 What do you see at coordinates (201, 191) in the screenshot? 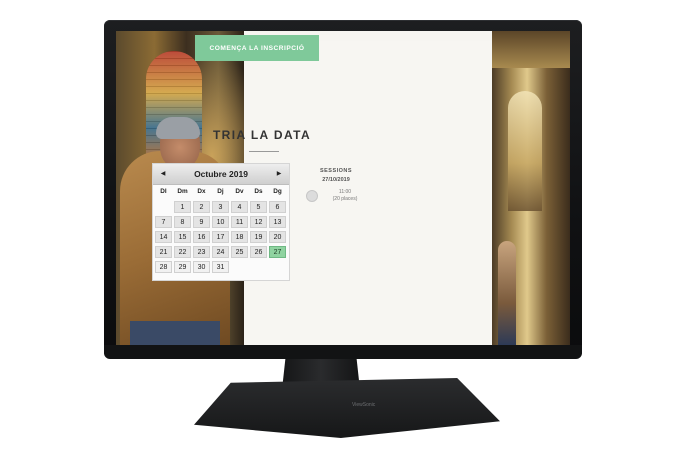
I see `weekday-label: Dx` at bounding box center [201, 191].